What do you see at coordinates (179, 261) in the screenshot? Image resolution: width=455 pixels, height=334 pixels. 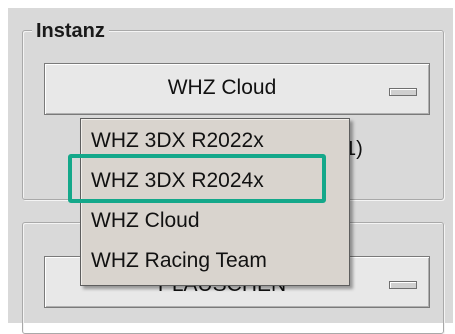 I see `menu-item-whz-racing-team: WHZ Racing Team` at bounding box center [179, 261].